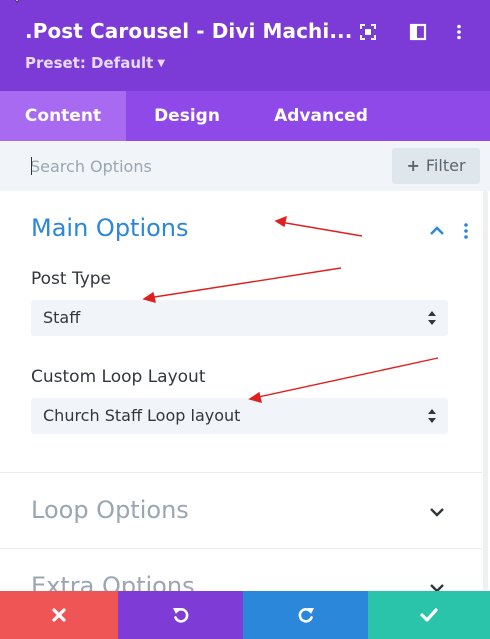 Image resolution: width=490 pixels, height=639 pixels. I want to click on redo-icon, so click(306, 615).